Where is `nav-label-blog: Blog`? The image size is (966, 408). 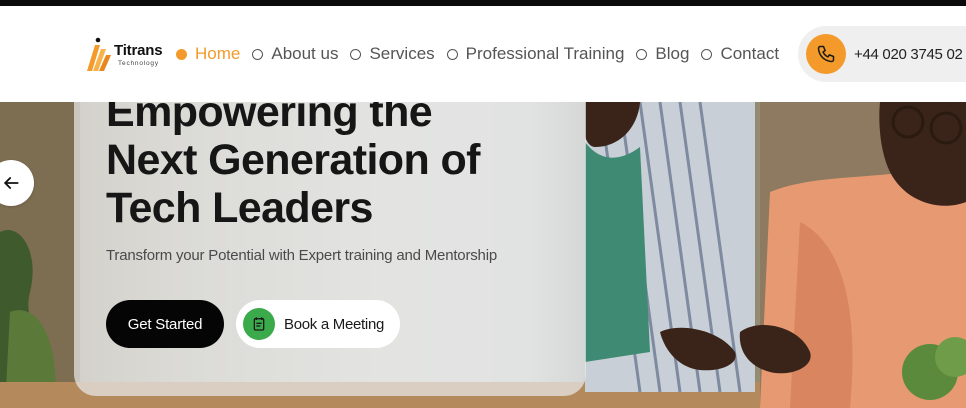
nav-label-blog: Blog is located at coordinates (672, 53).